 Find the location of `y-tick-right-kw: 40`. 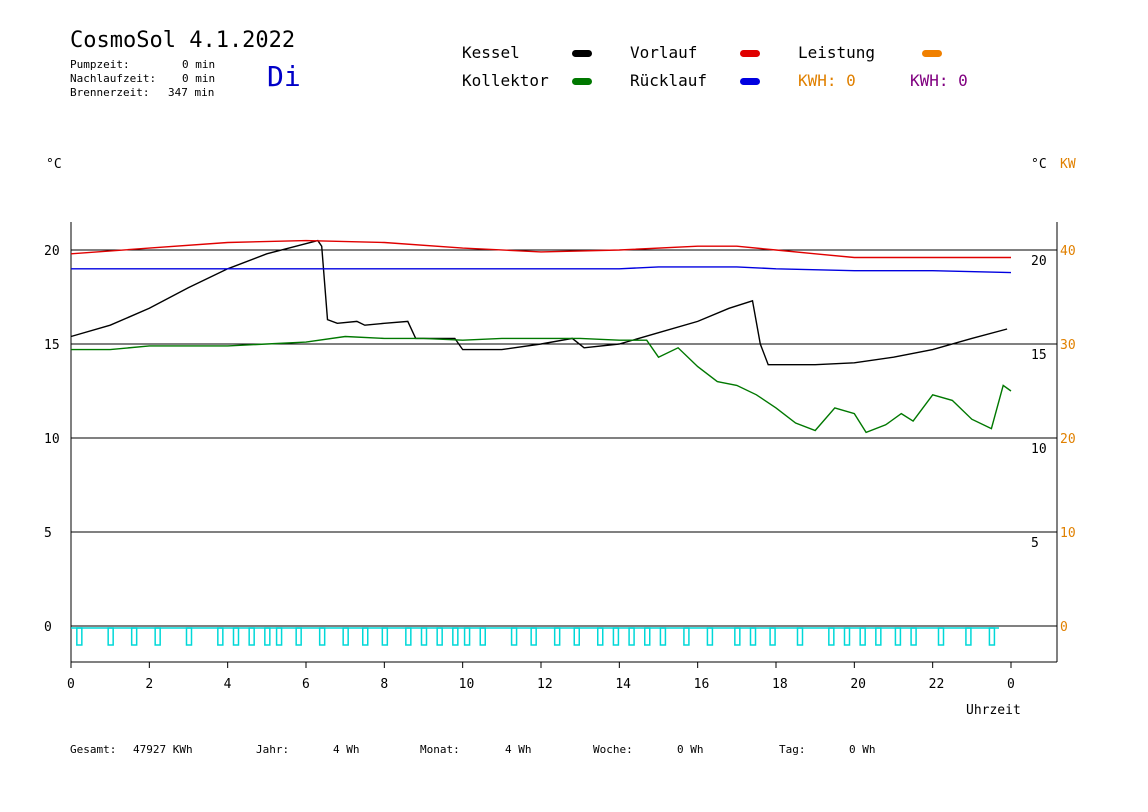

y-tick-right-kw: 40 is located at coordinates (1068, 251).